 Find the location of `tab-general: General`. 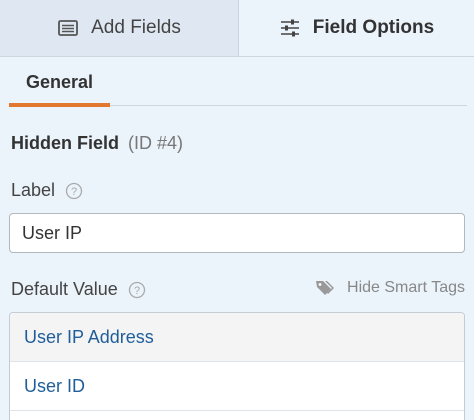

tab-general: General is located at coordinates (59, 82).